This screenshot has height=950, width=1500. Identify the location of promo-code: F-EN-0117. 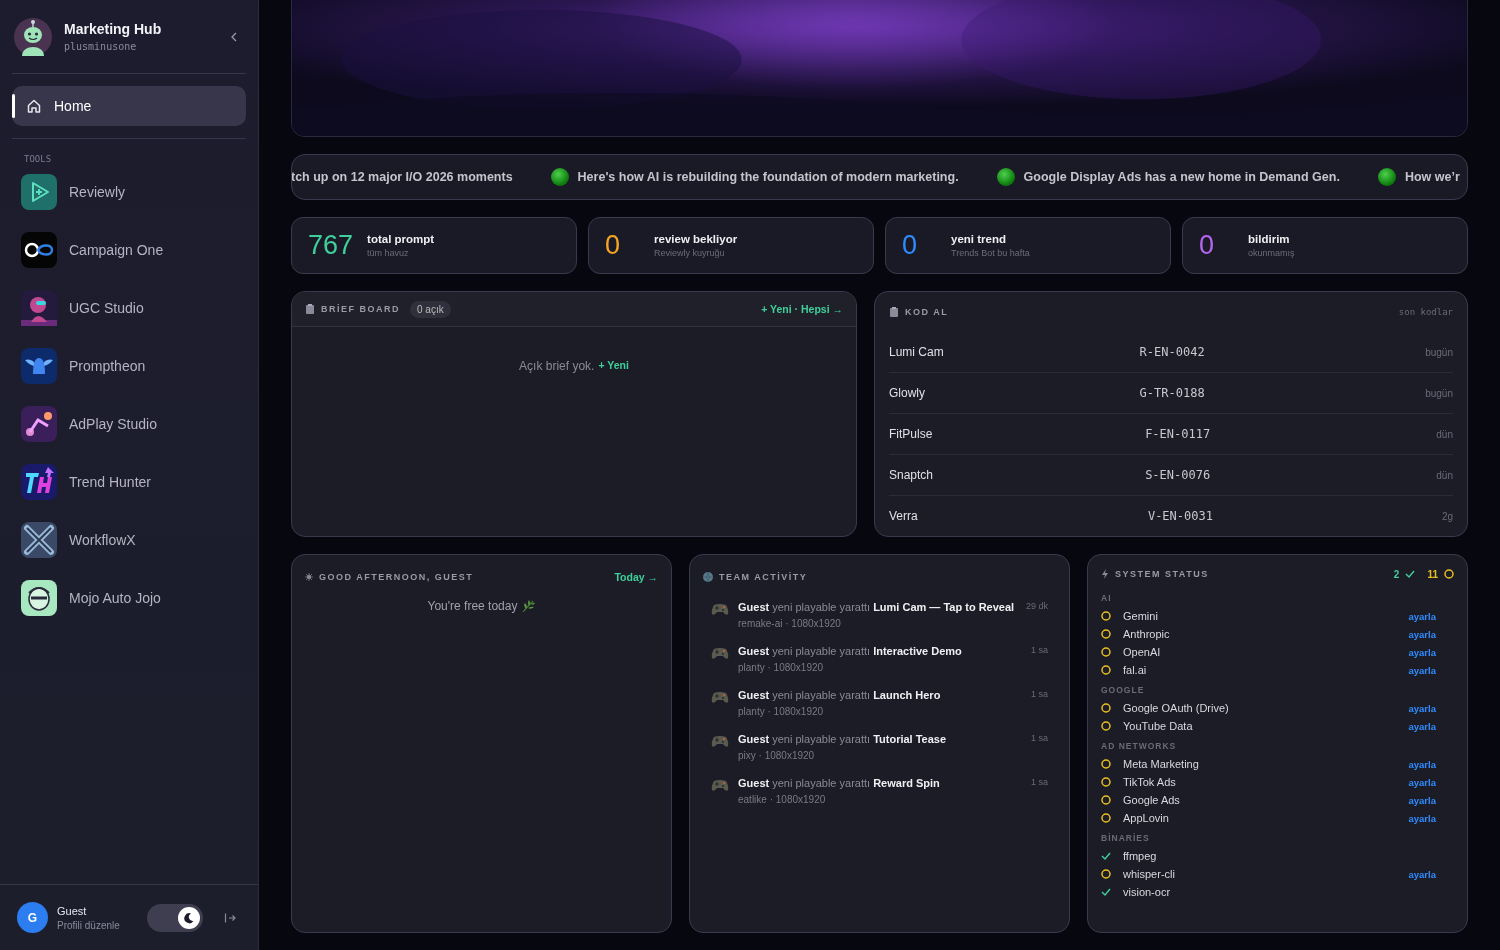
(1258, 434).